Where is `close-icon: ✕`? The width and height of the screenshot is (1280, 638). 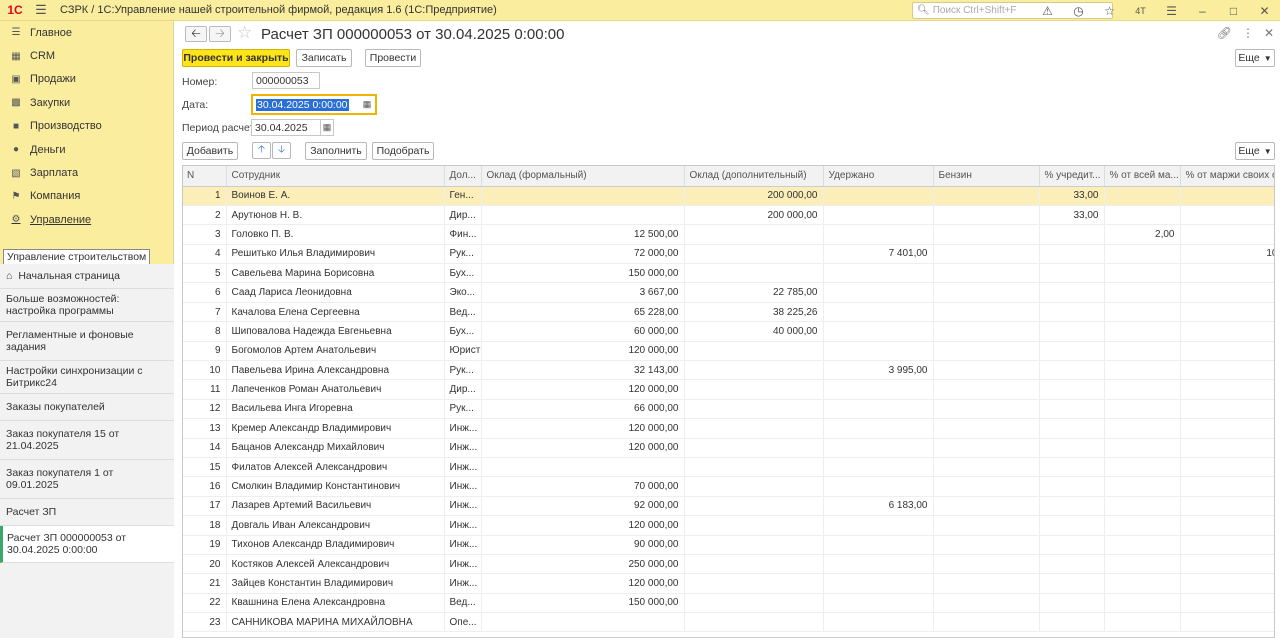
close-icon: ✕ is located at coordinates (1264, 11).